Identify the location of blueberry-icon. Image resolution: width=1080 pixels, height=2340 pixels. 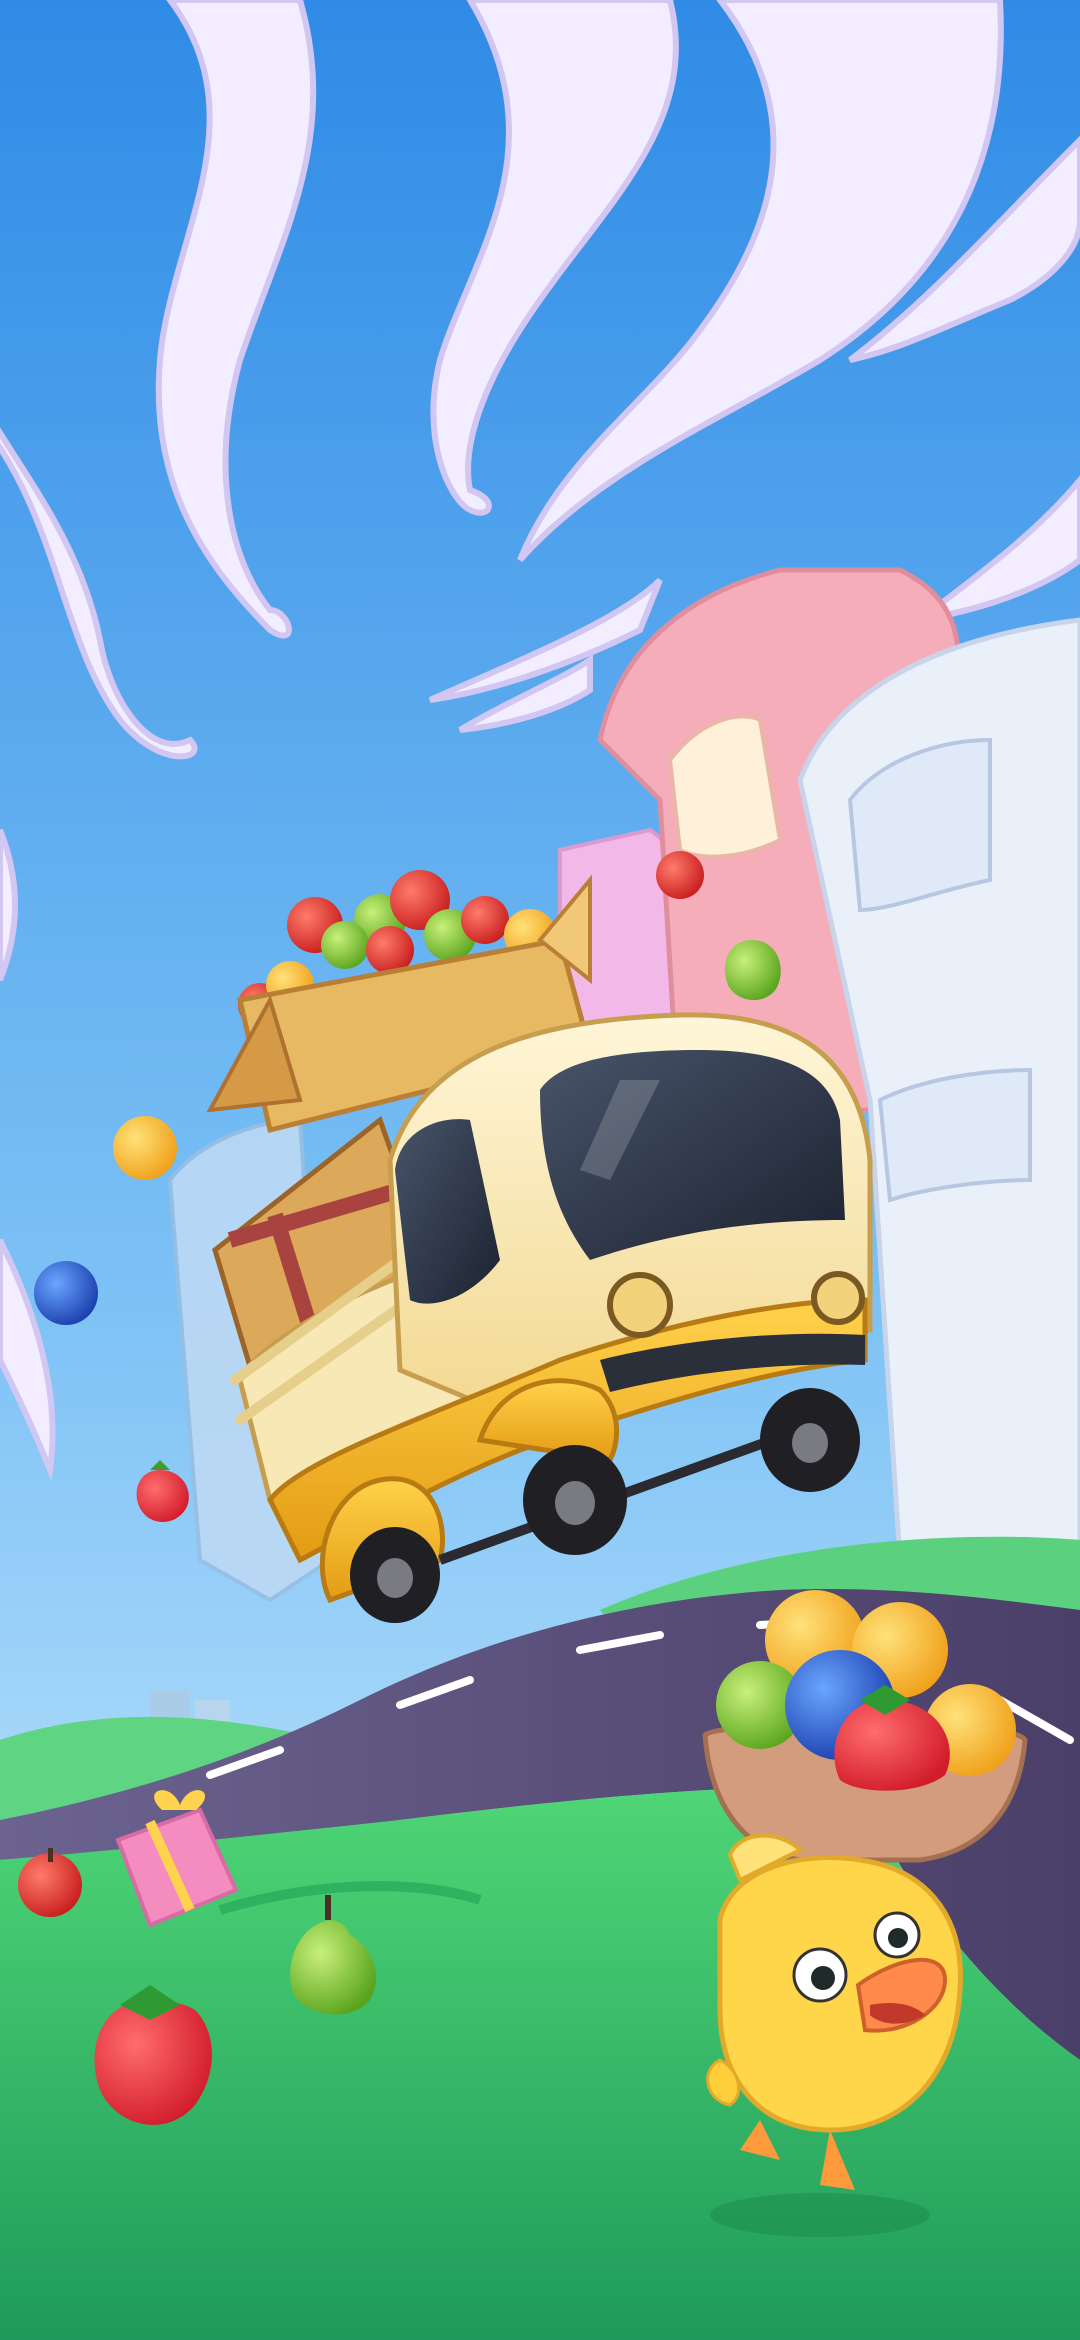
(66, 1293).